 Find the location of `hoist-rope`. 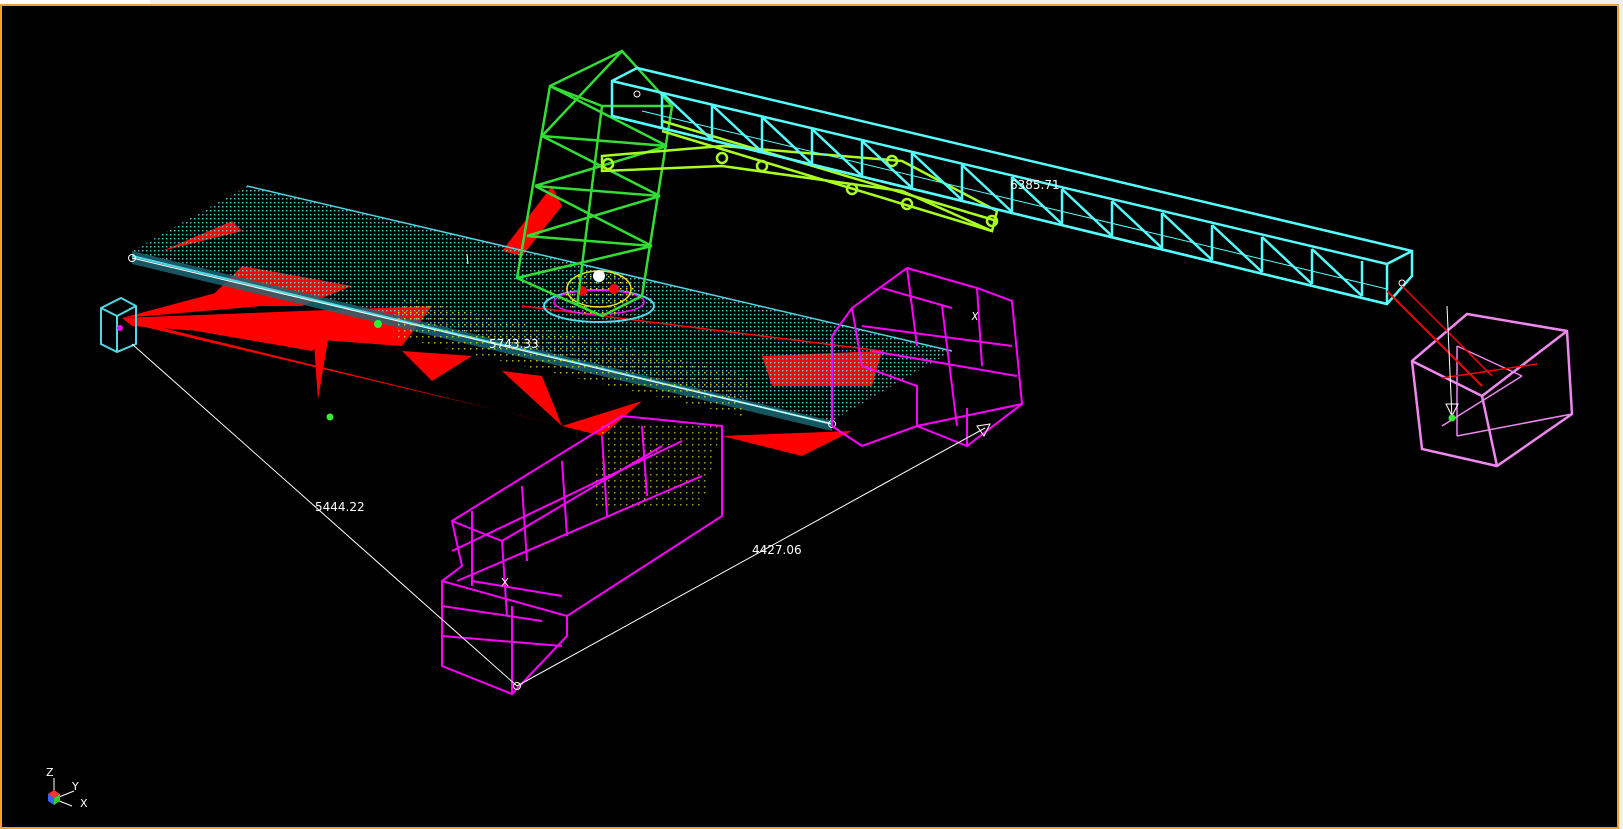

hoist-rope is located at coordinates (1462, 353).